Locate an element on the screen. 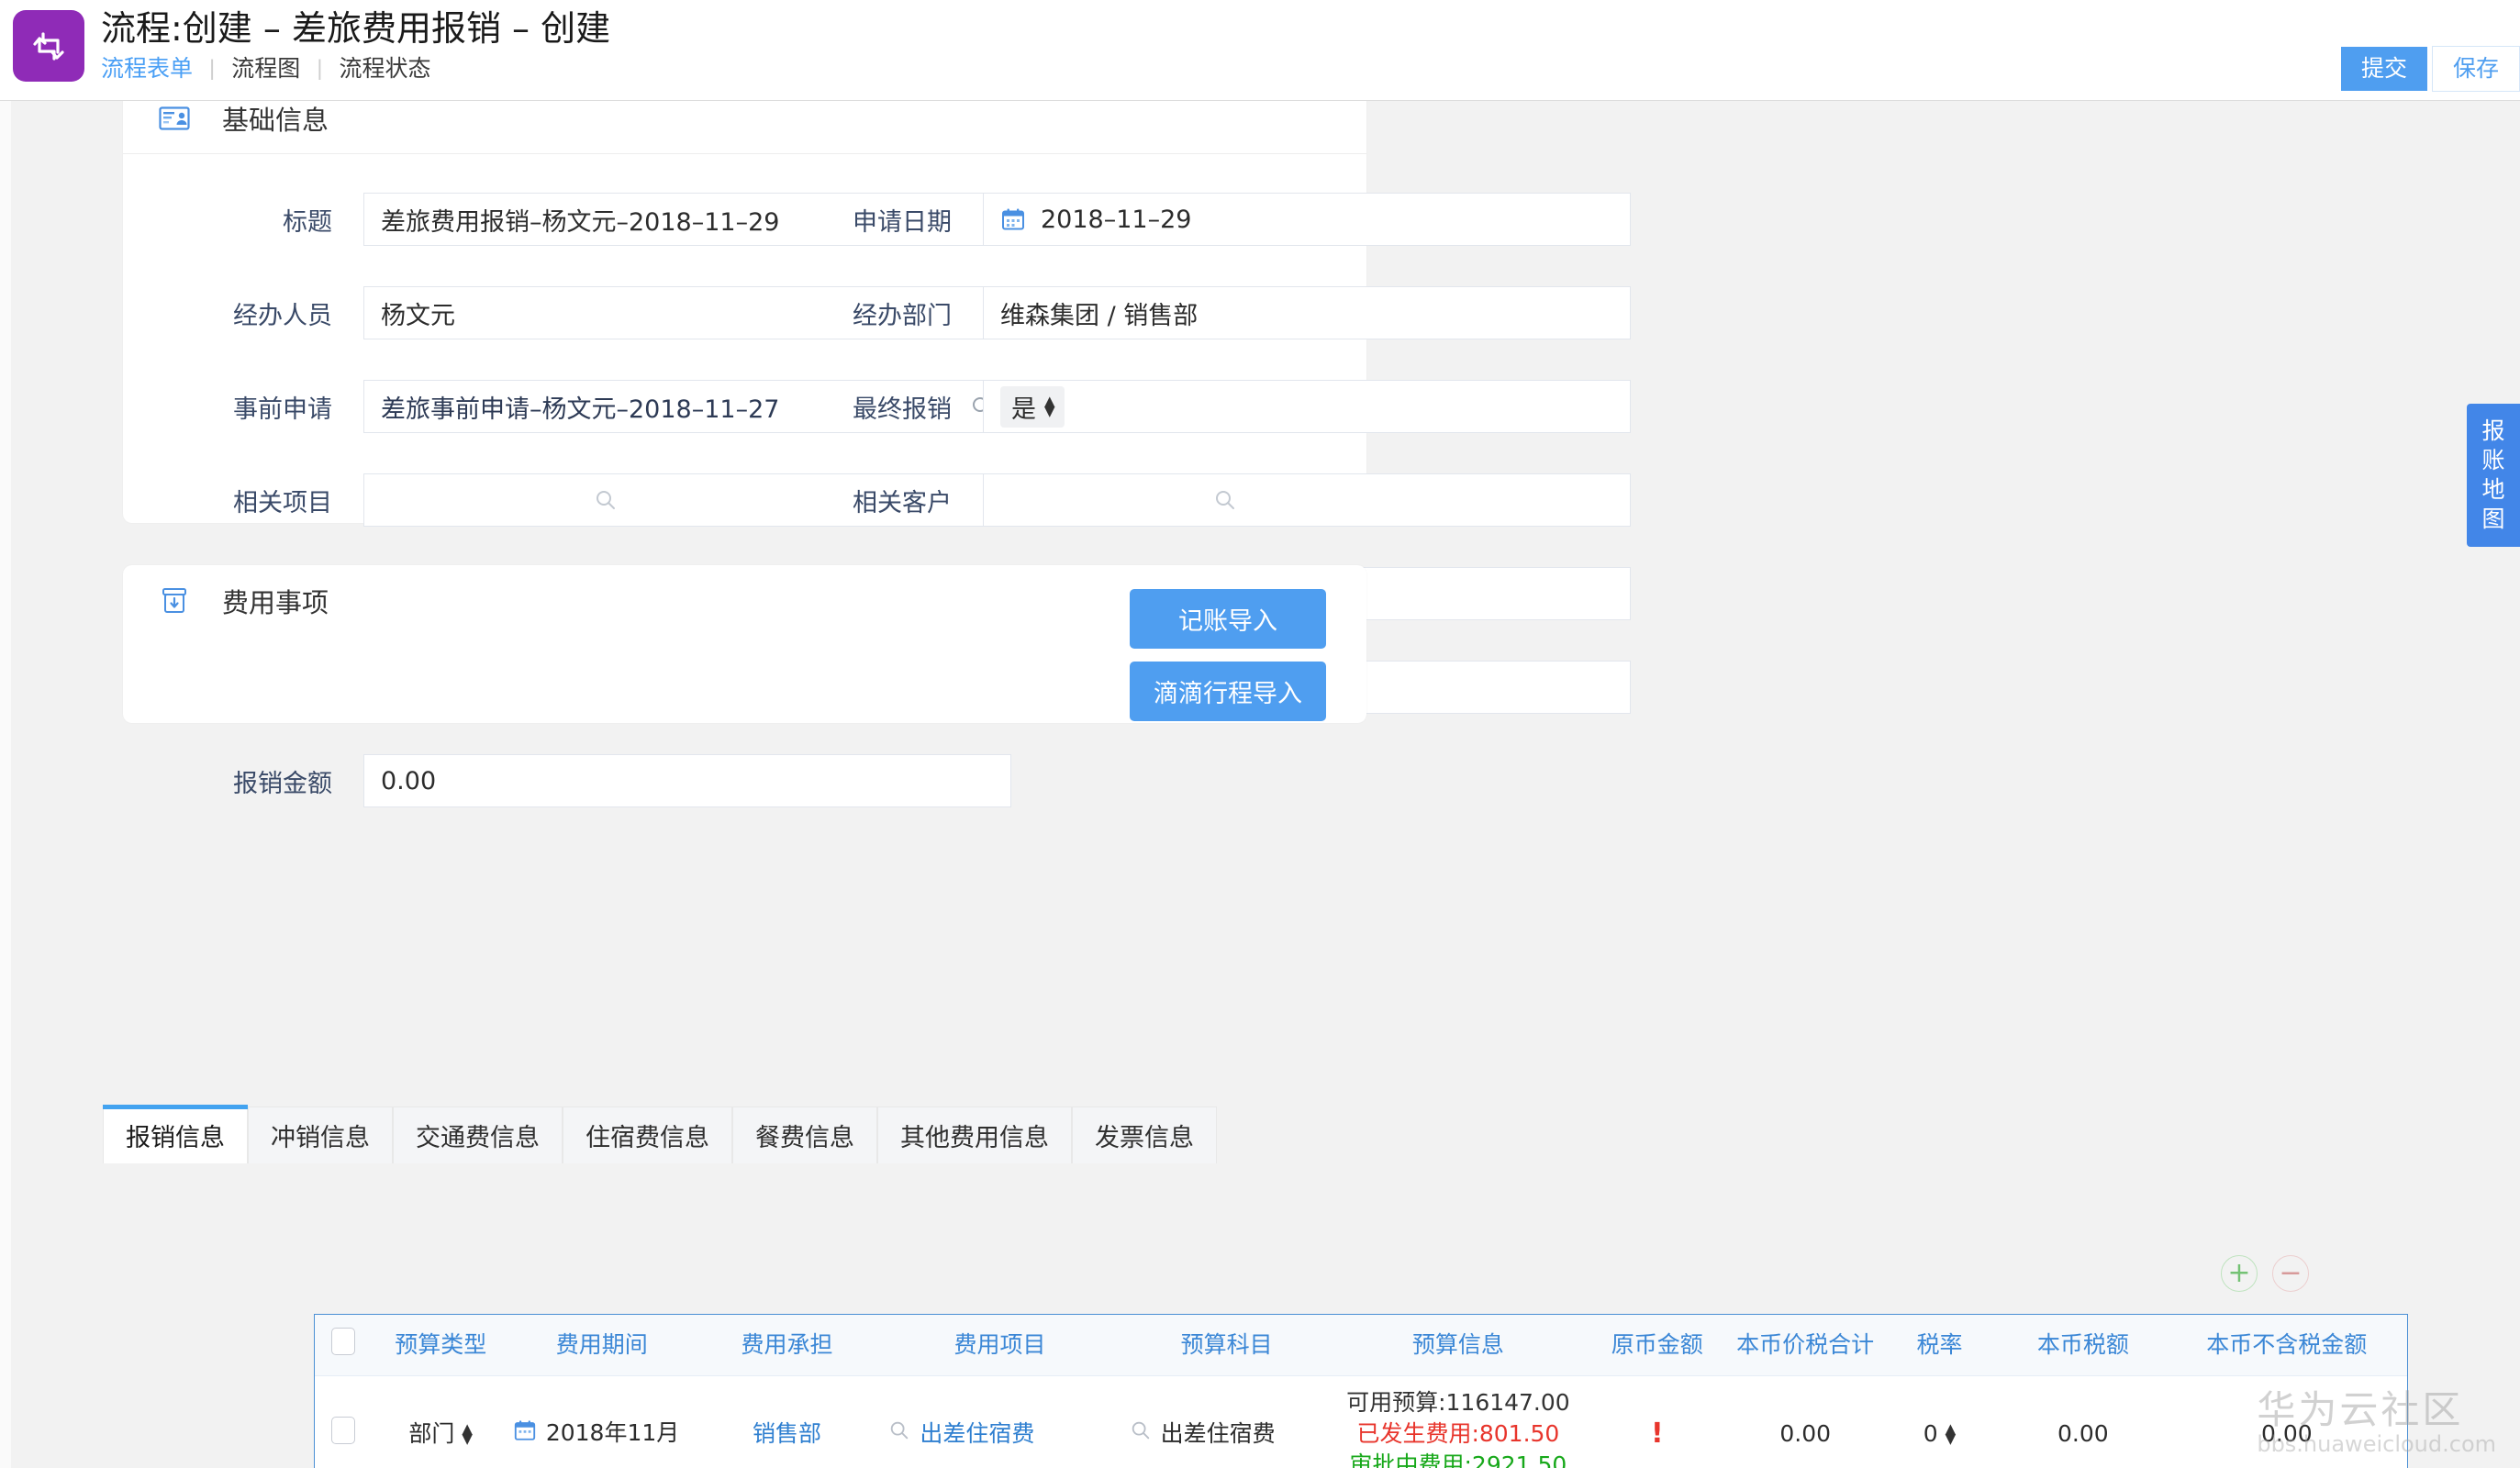 This screenshot has width=2520, height=1468. field-input-related-customer is located at coordinates (1307, 500).